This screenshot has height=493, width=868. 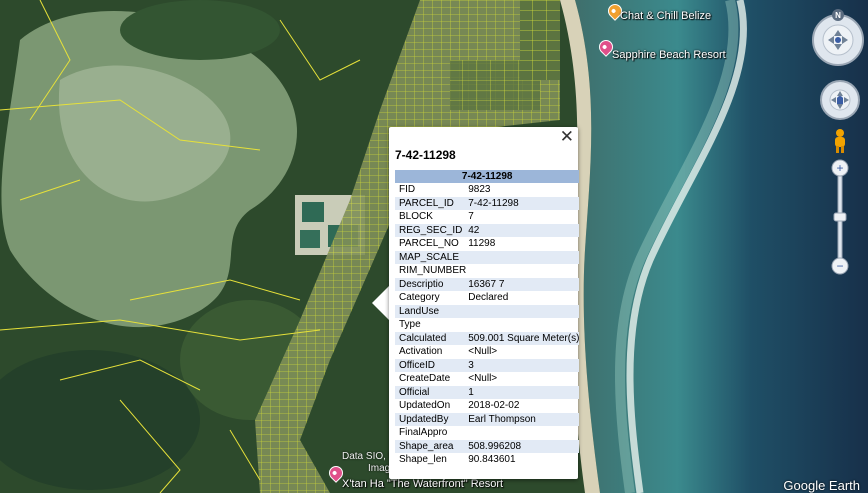 I want to click on attribute-row: Descriptio 16367 7, so click(x=487, y=284).